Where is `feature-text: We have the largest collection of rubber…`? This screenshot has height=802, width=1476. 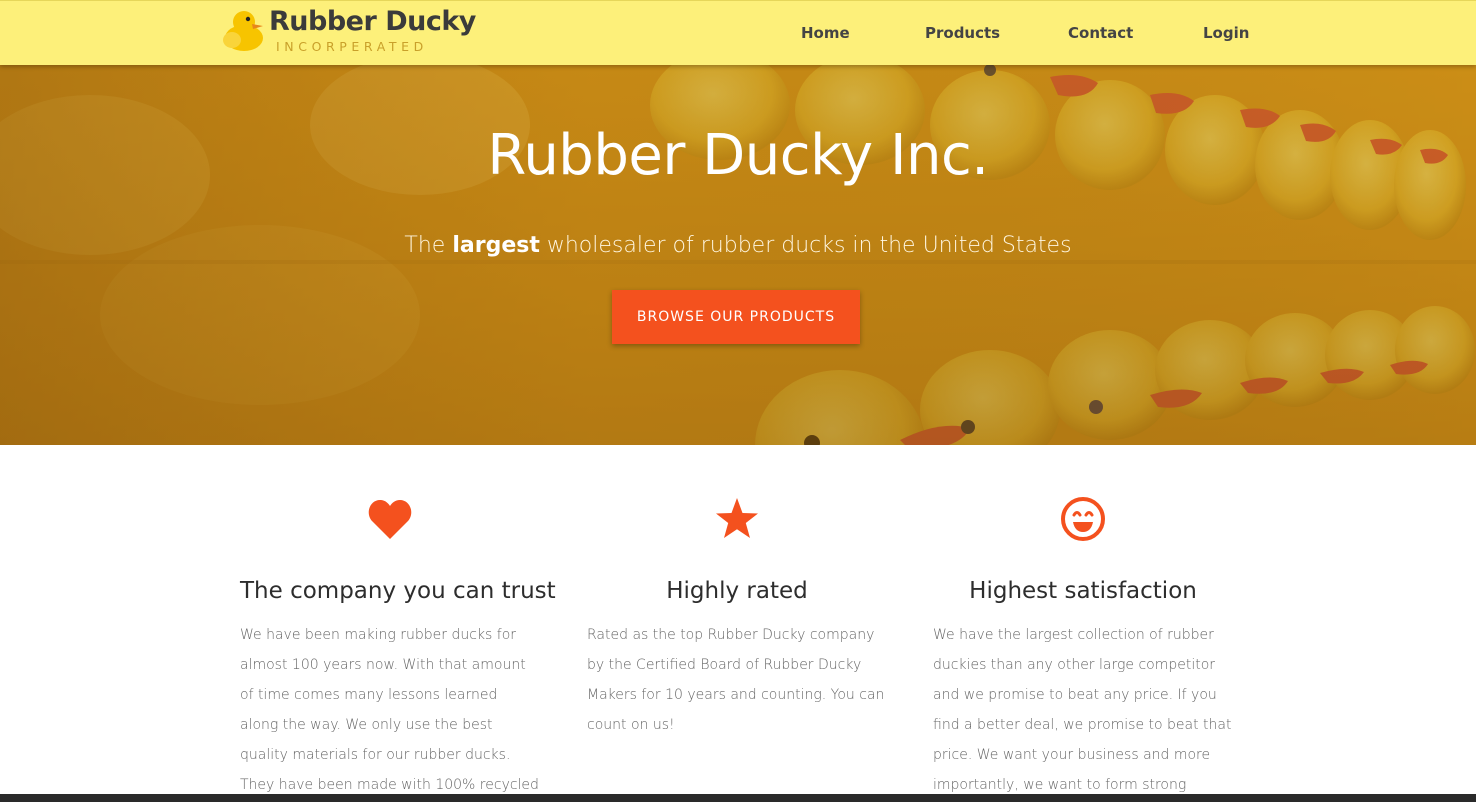 feature-text: We have the largest collection of rubber… is located at coordinates (1082, 710).